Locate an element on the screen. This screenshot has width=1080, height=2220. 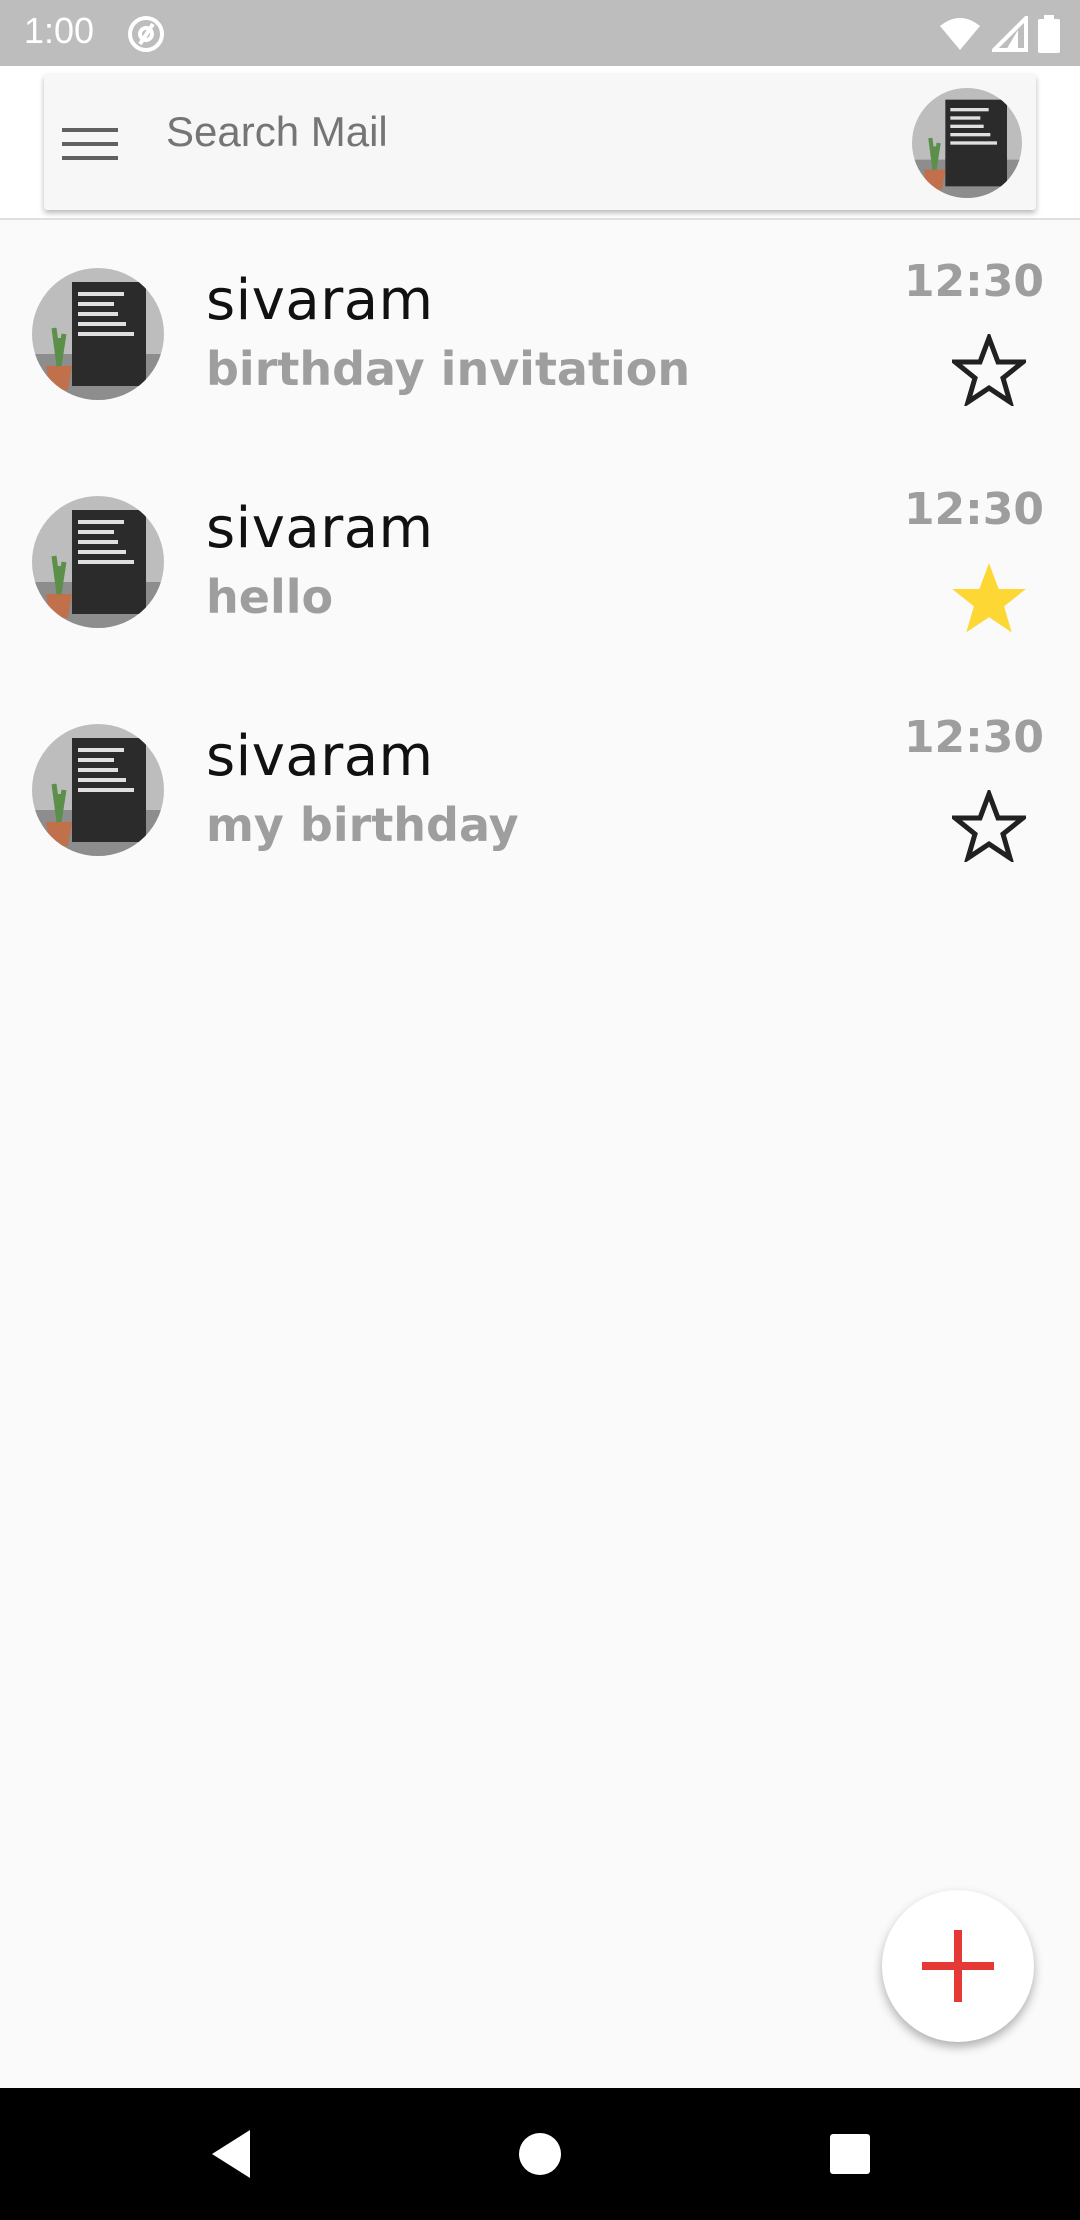
signal-icon is located at coordinates (1010, 34).